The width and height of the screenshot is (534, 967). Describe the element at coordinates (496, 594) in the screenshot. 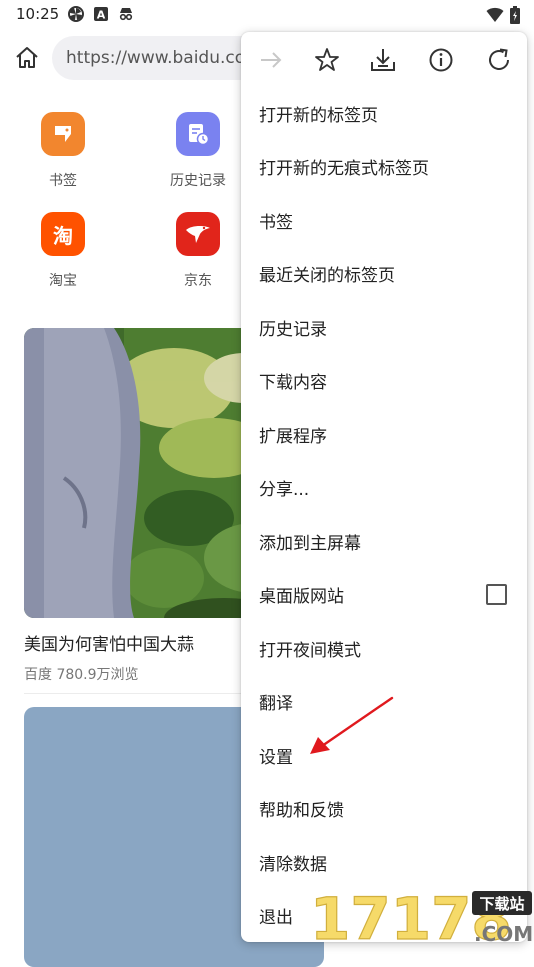

I see `desktop-site-checkbox` at that location.